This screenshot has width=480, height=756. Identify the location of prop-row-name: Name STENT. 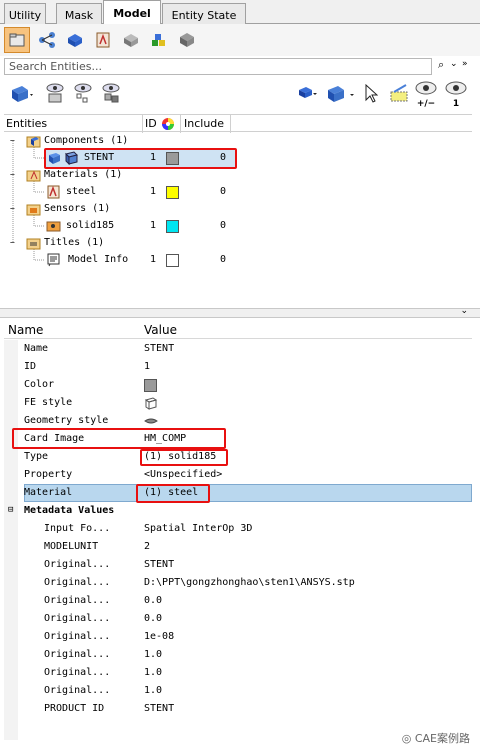
(238, 349).